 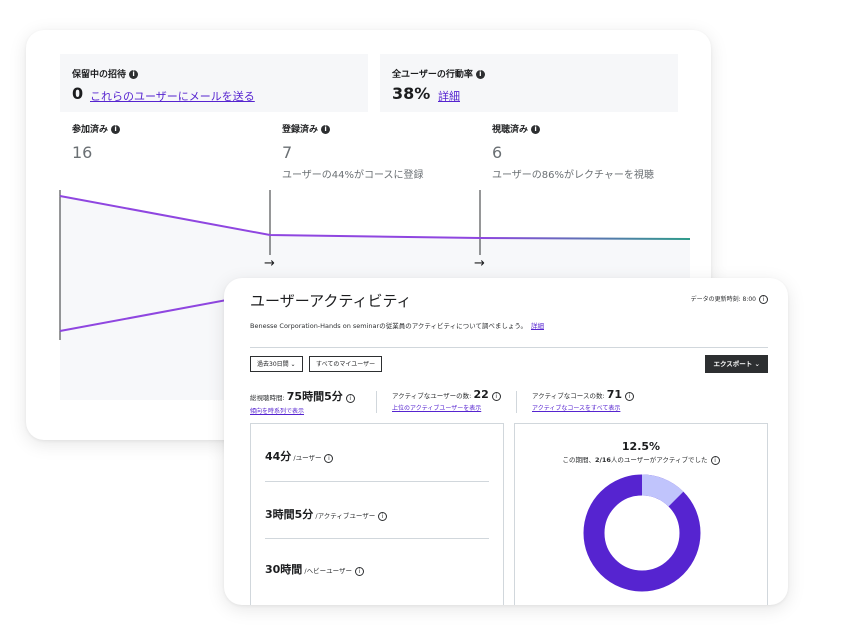 What do you see at coordinates (299, 456) in the screenshot?
I see `avg-per-user: 44分 /ユーザー i` at bounding box center [299, 456].